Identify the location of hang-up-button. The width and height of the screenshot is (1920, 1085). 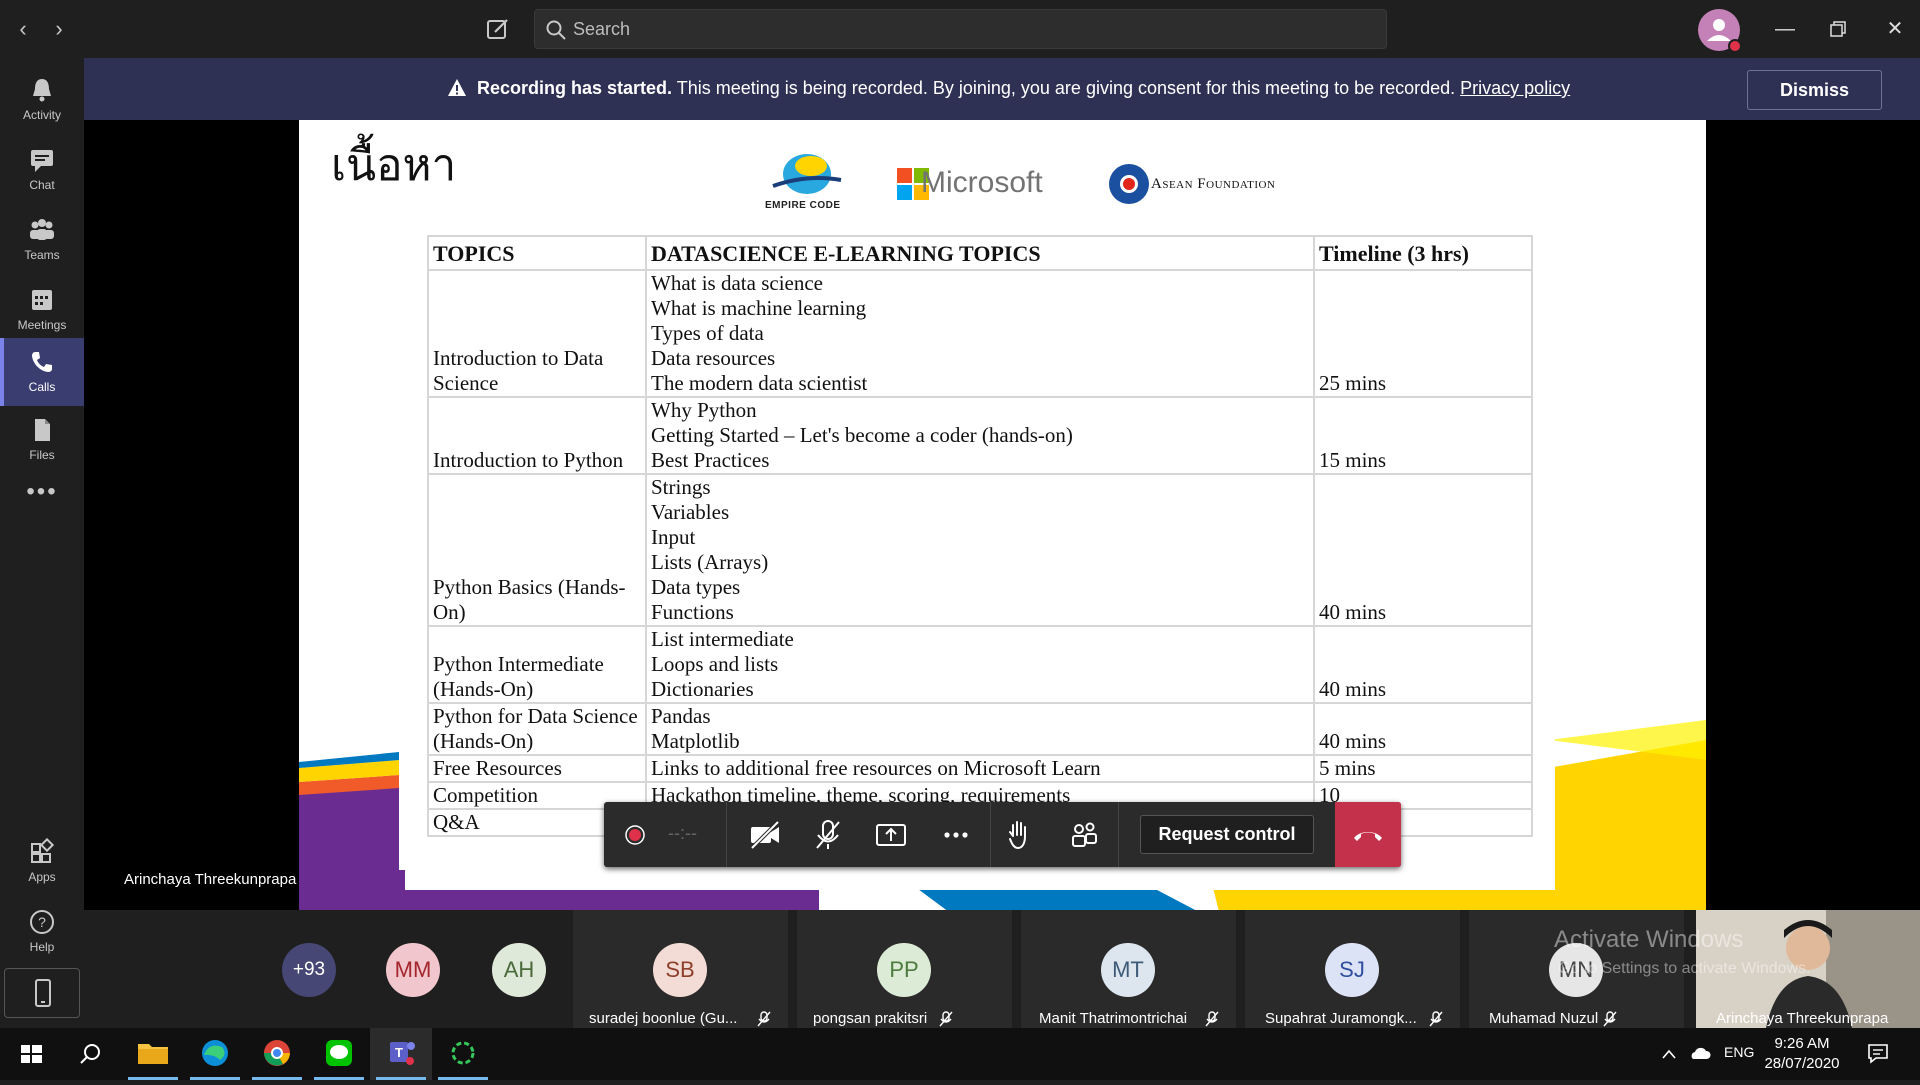
(1368, 834).